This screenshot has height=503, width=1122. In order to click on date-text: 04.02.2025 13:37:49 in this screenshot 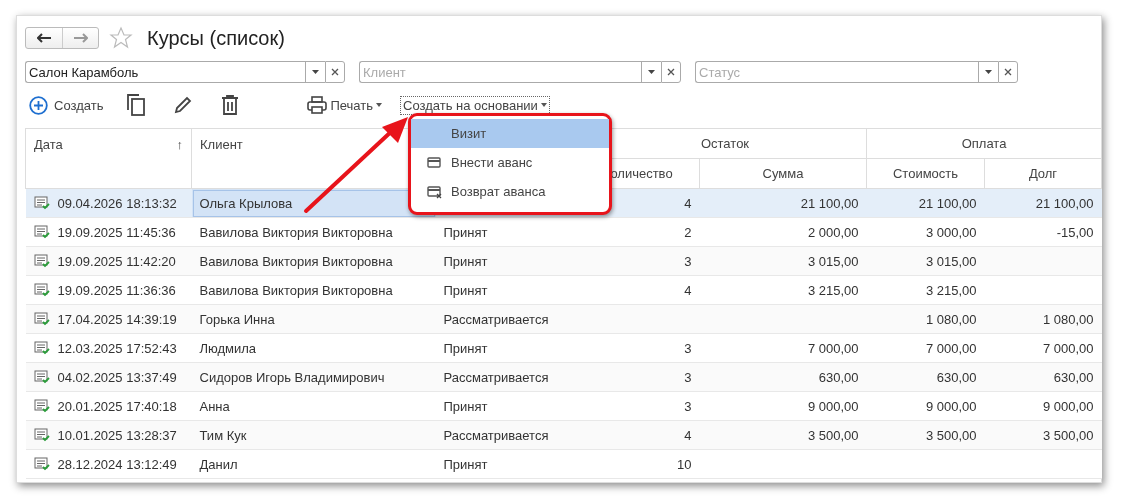, I will do `click(117, 377)`.